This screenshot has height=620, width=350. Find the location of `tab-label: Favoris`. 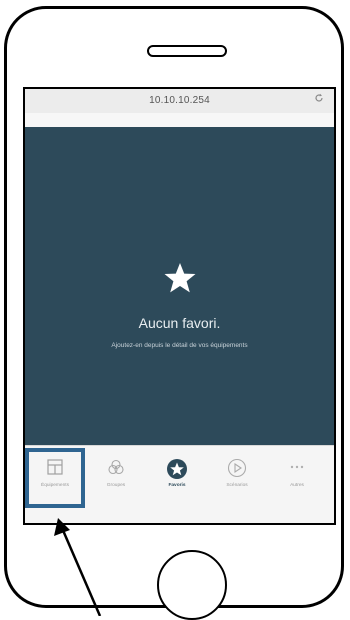

tab-label: Favoris is located at coordinates (177, 485).